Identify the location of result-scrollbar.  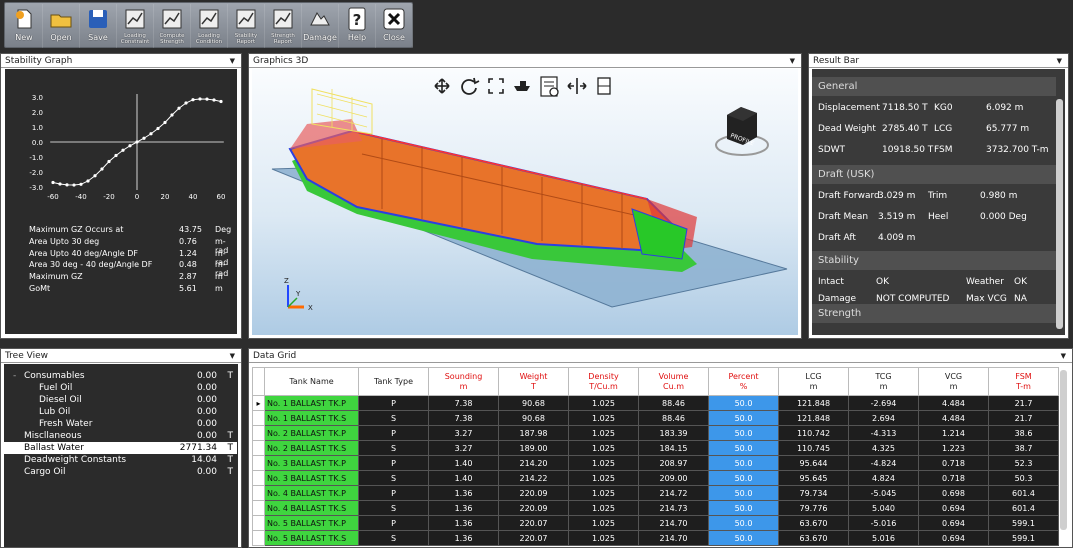
(1059, 214).